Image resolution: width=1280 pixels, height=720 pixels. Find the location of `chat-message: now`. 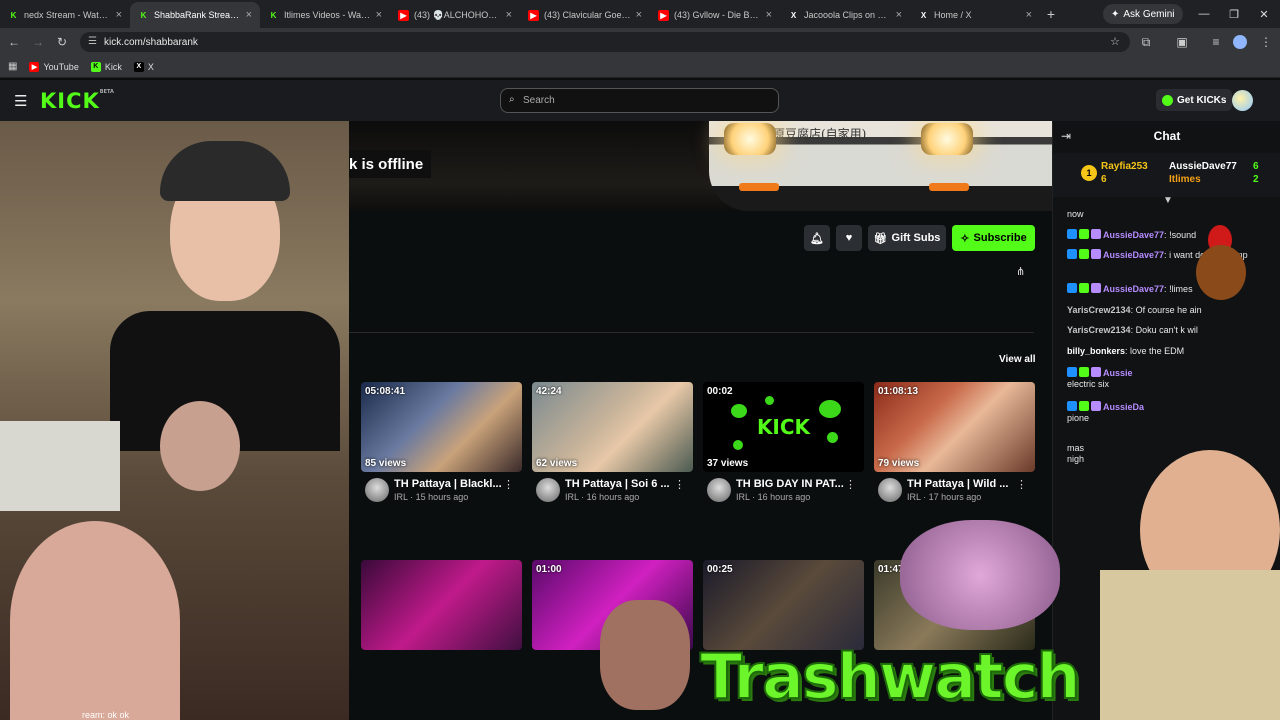

chat-message: now is located at coordinates (1075, 214).